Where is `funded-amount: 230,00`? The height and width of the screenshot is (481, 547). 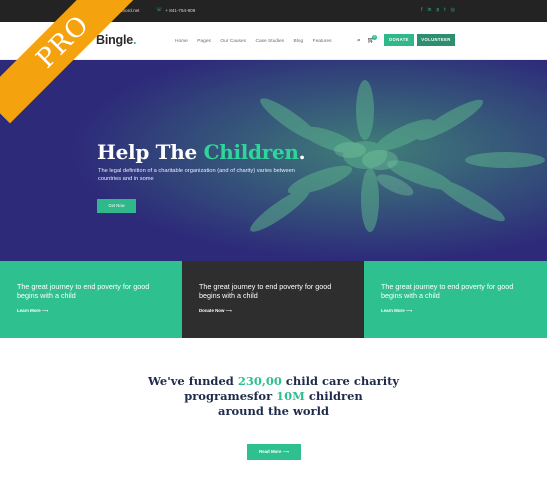
funded-amount: 230,00 is located at coordinates (259, 381).